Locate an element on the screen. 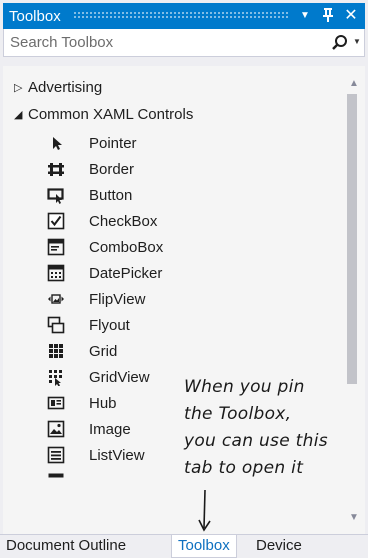  combobox-icon is located at coordinates (56, 247).